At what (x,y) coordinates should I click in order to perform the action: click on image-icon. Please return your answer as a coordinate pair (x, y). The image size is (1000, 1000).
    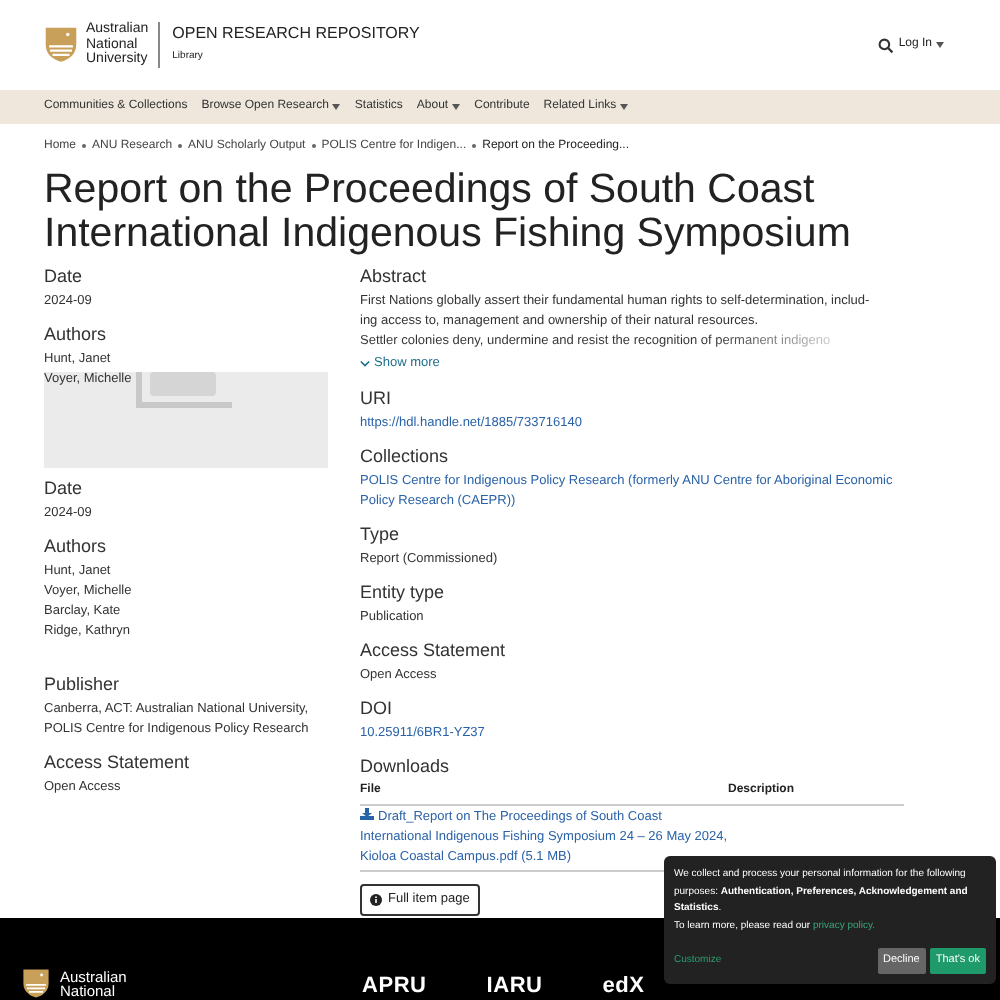
    Looking at the image, I should click on (186, 390).